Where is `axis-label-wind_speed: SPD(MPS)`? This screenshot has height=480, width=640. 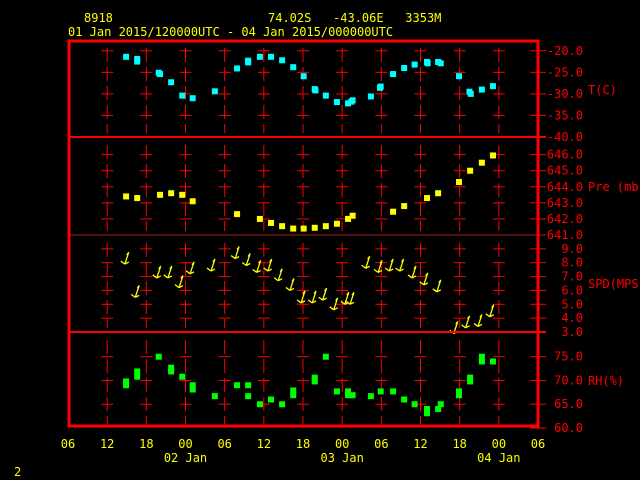
axis-label-wind_speed: SPD(MPS) is located at coordinates (614, 284).